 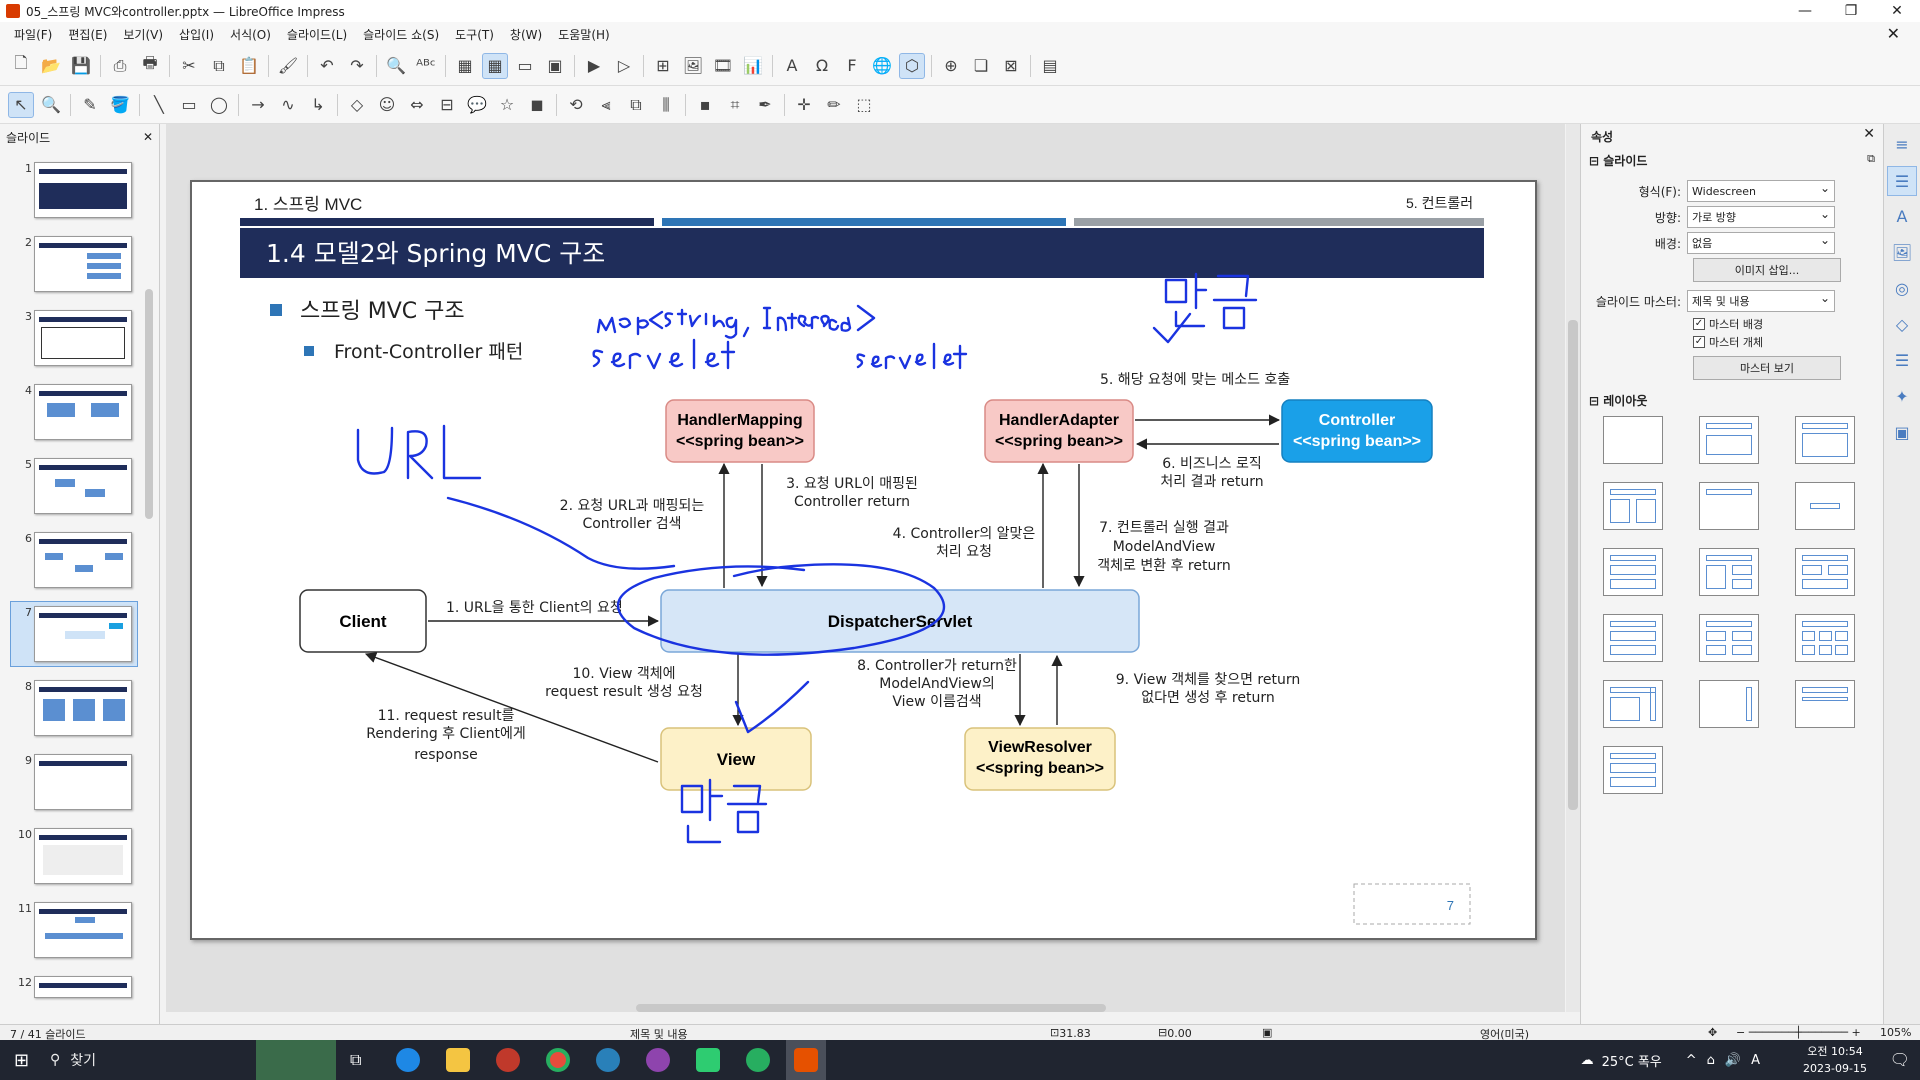 I want to click on slide-layout-icon: ▤, so click(x=1050, y=66).